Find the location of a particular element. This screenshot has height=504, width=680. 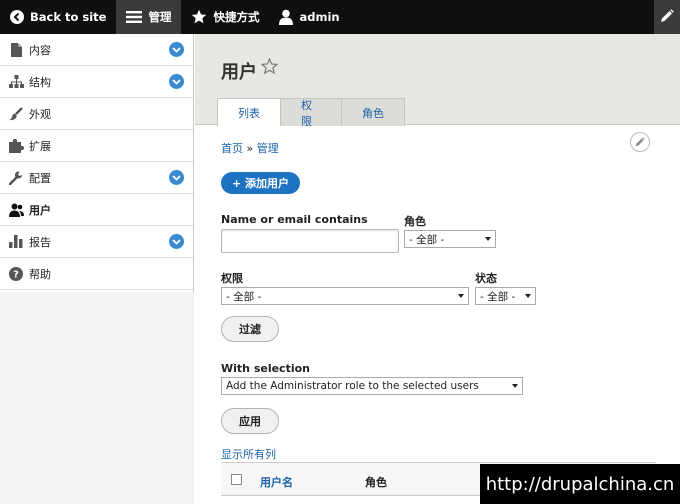

tab-bar: 列表 权限 角色 is located at coordinates (311, 113).